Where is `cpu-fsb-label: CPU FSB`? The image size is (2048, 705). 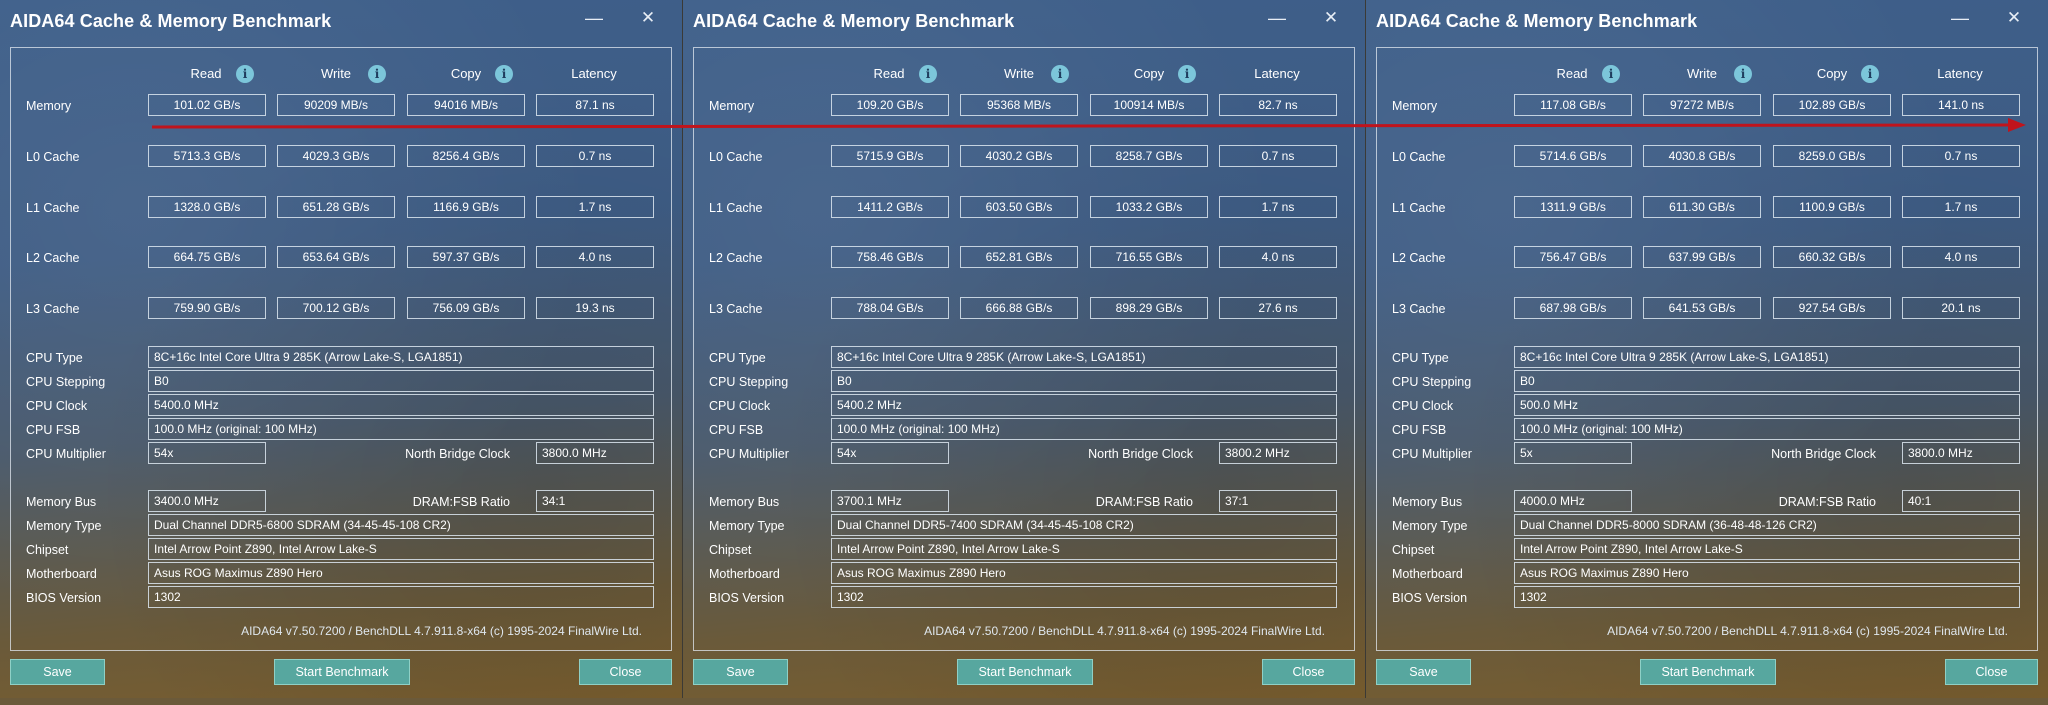 cpu-fsb-label: CPU FSB is located at coordinates (736, 430).